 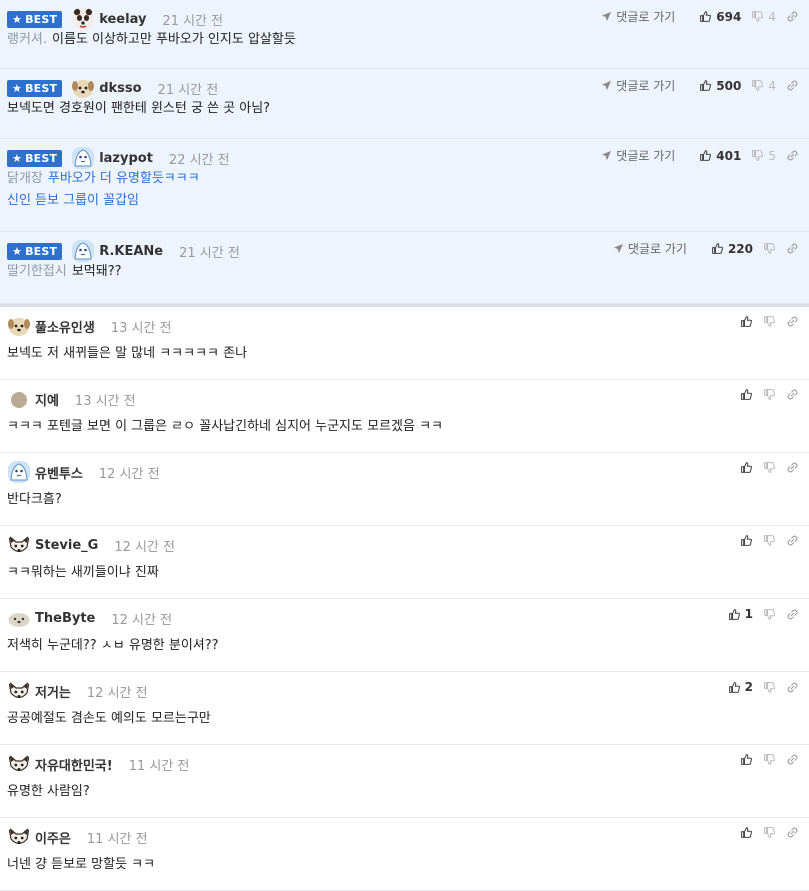 I want to click on upvote-button: 1, so click(x=740, y=614).